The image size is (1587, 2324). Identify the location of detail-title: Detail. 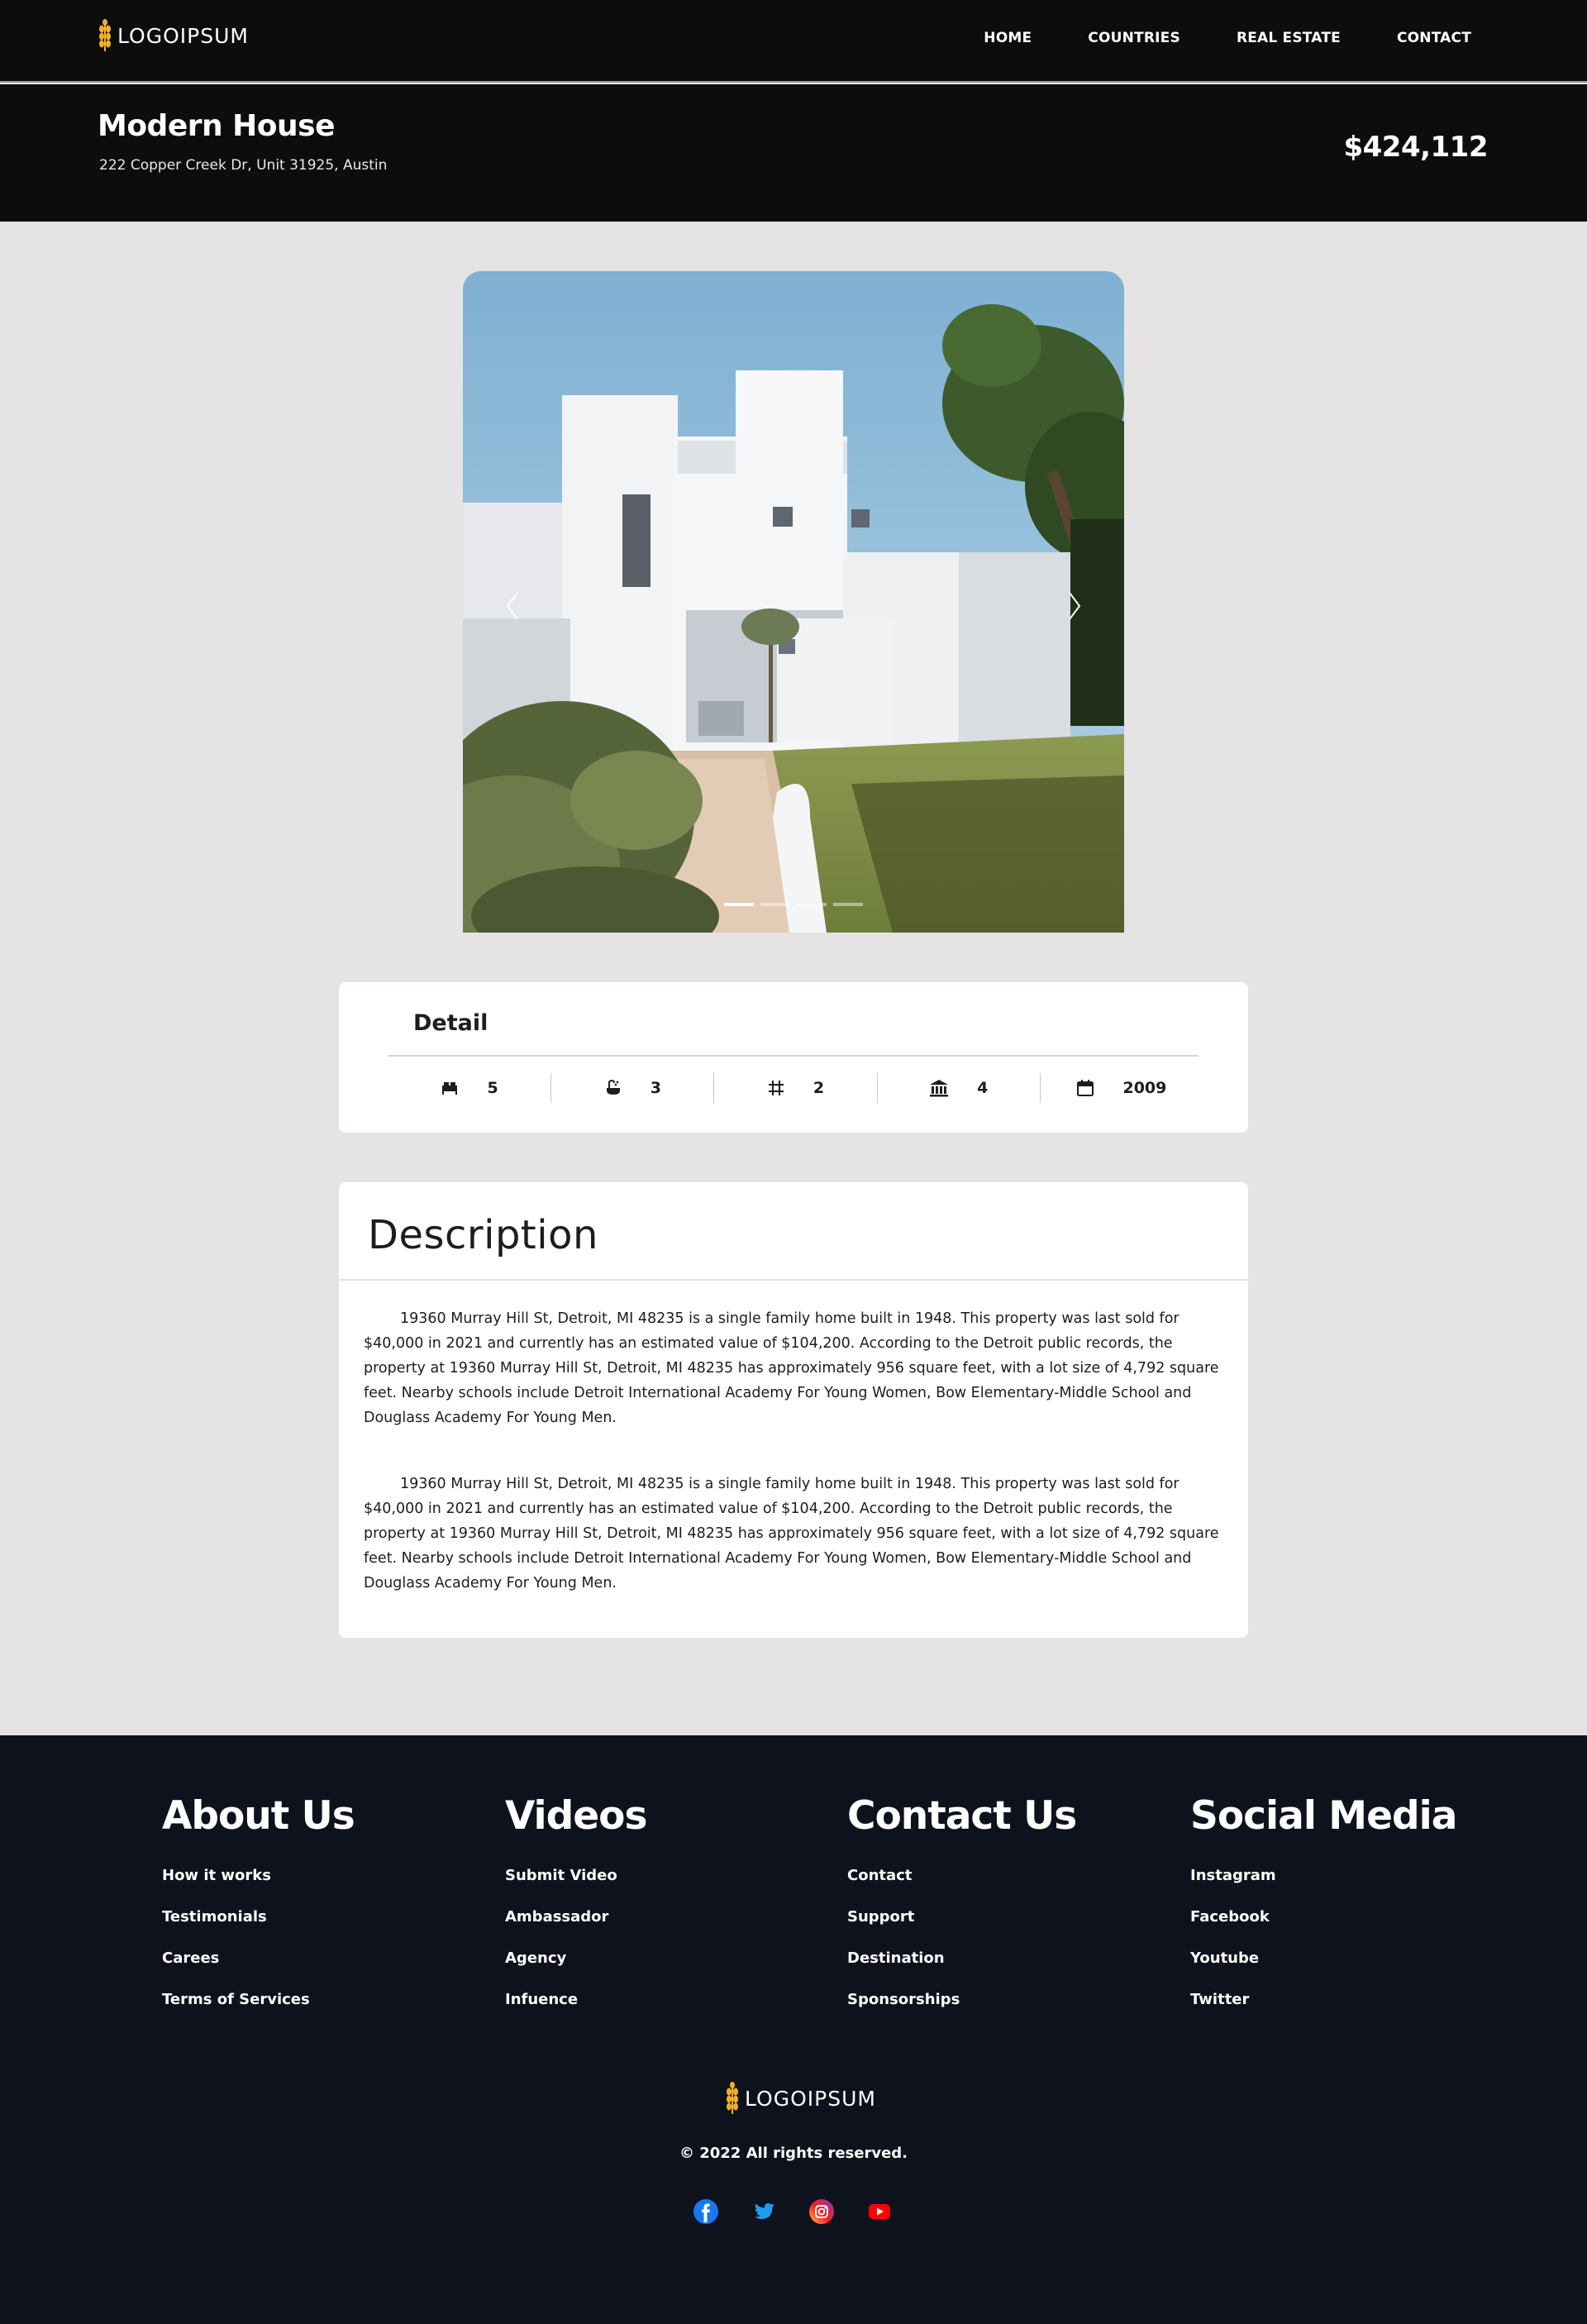
(450, 1023).